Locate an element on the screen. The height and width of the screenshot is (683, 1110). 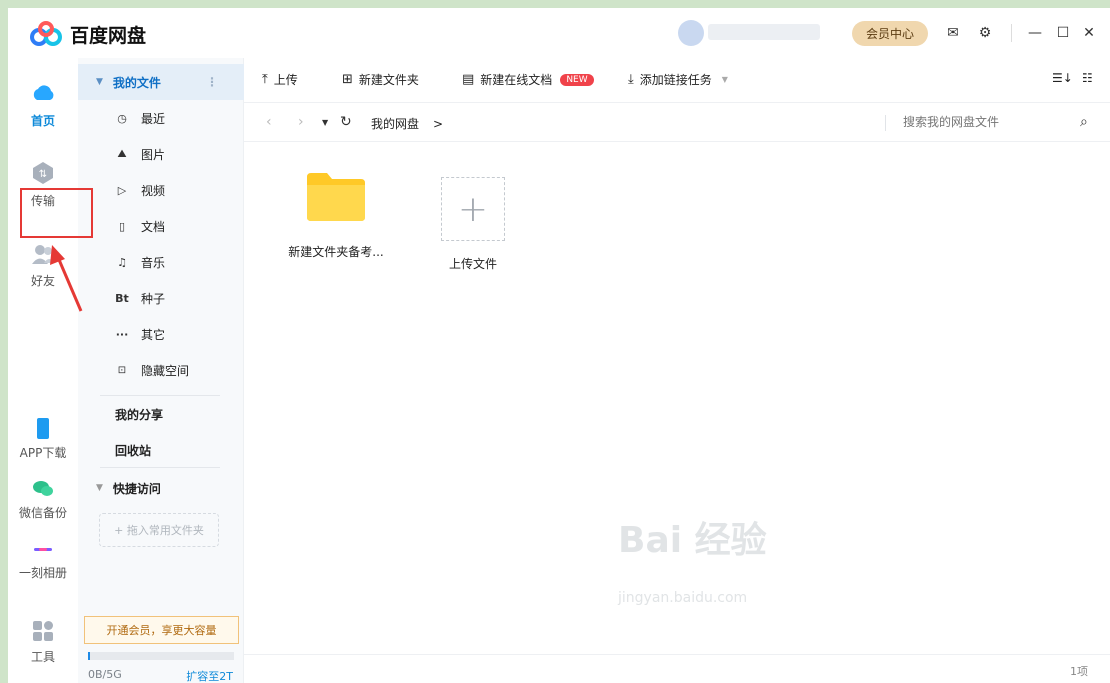
new-badge: NEW is located at coordinates (577, 79).